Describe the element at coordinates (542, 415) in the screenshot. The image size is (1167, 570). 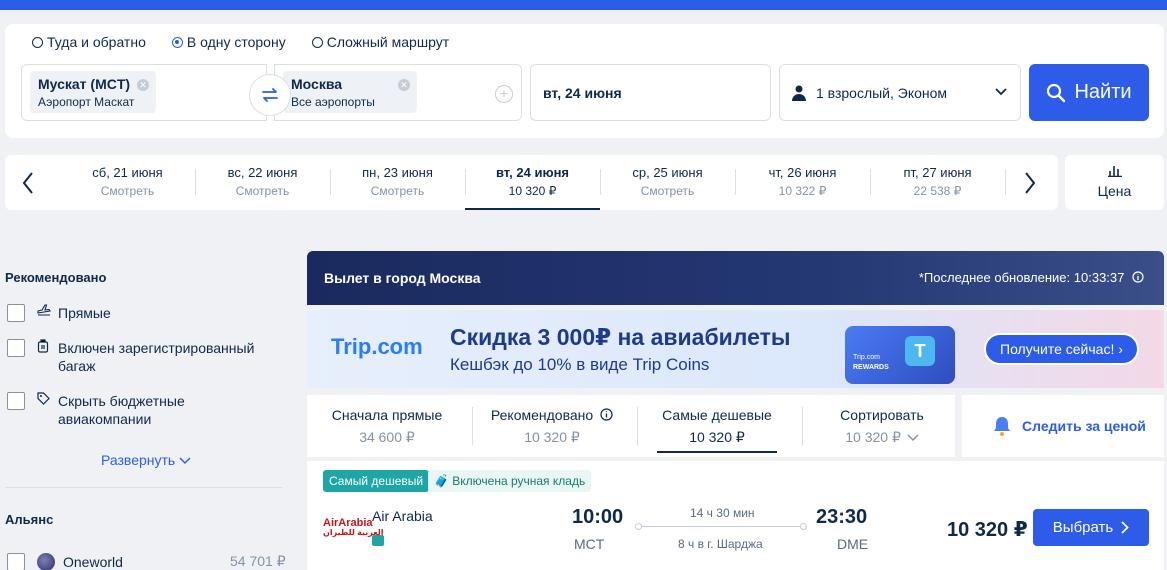
I see `sort-label: Рекомендовано` at that location.